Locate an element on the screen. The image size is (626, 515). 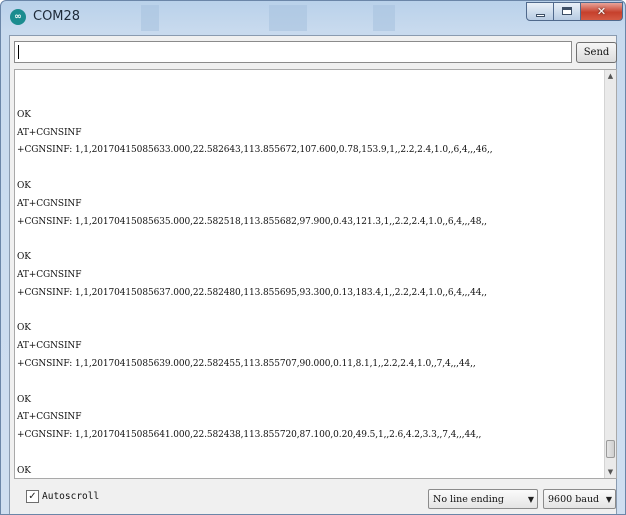
baud-rate-value: 9600 baud is located at coordinates (574, 499).